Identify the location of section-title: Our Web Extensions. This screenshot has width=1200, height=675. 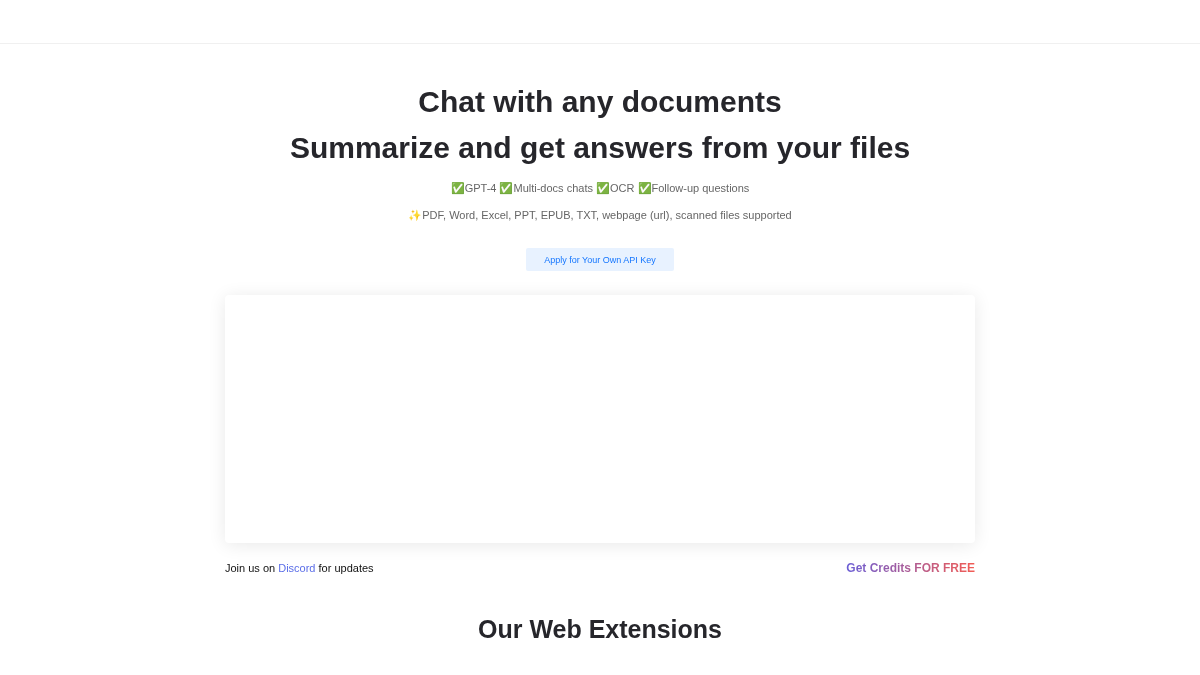
(600, 629).